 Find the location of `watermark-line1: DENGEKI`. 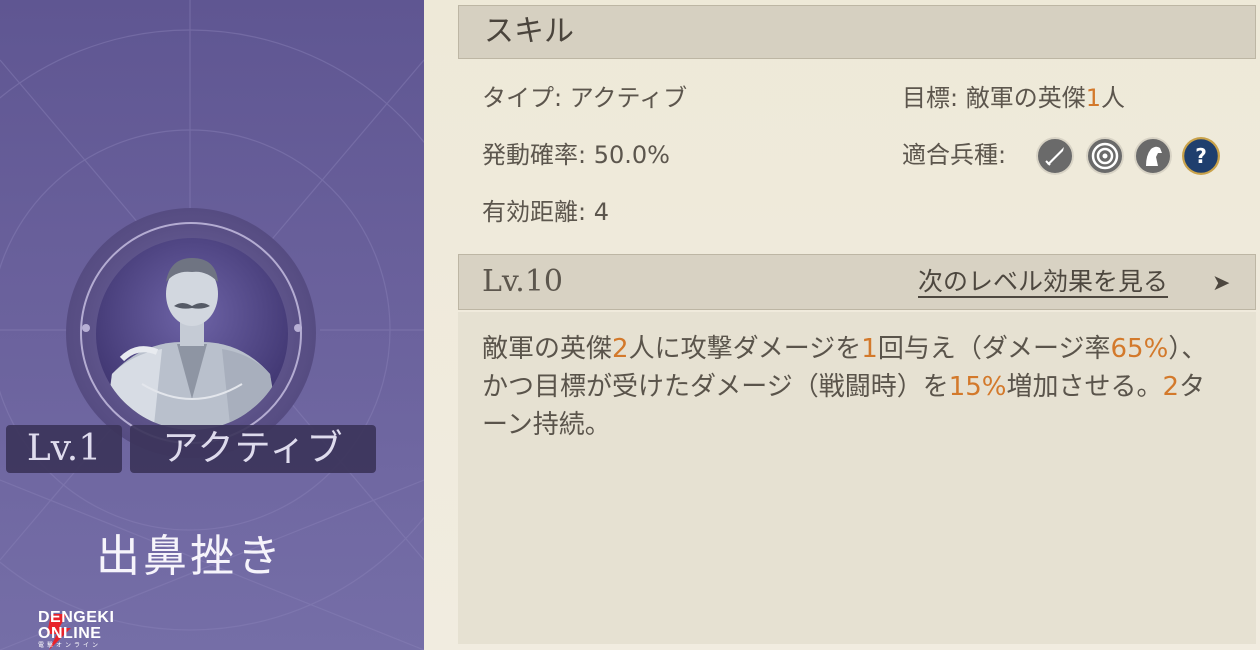

watermark-line1: DENGEKI is located at coordinates (76, 617).